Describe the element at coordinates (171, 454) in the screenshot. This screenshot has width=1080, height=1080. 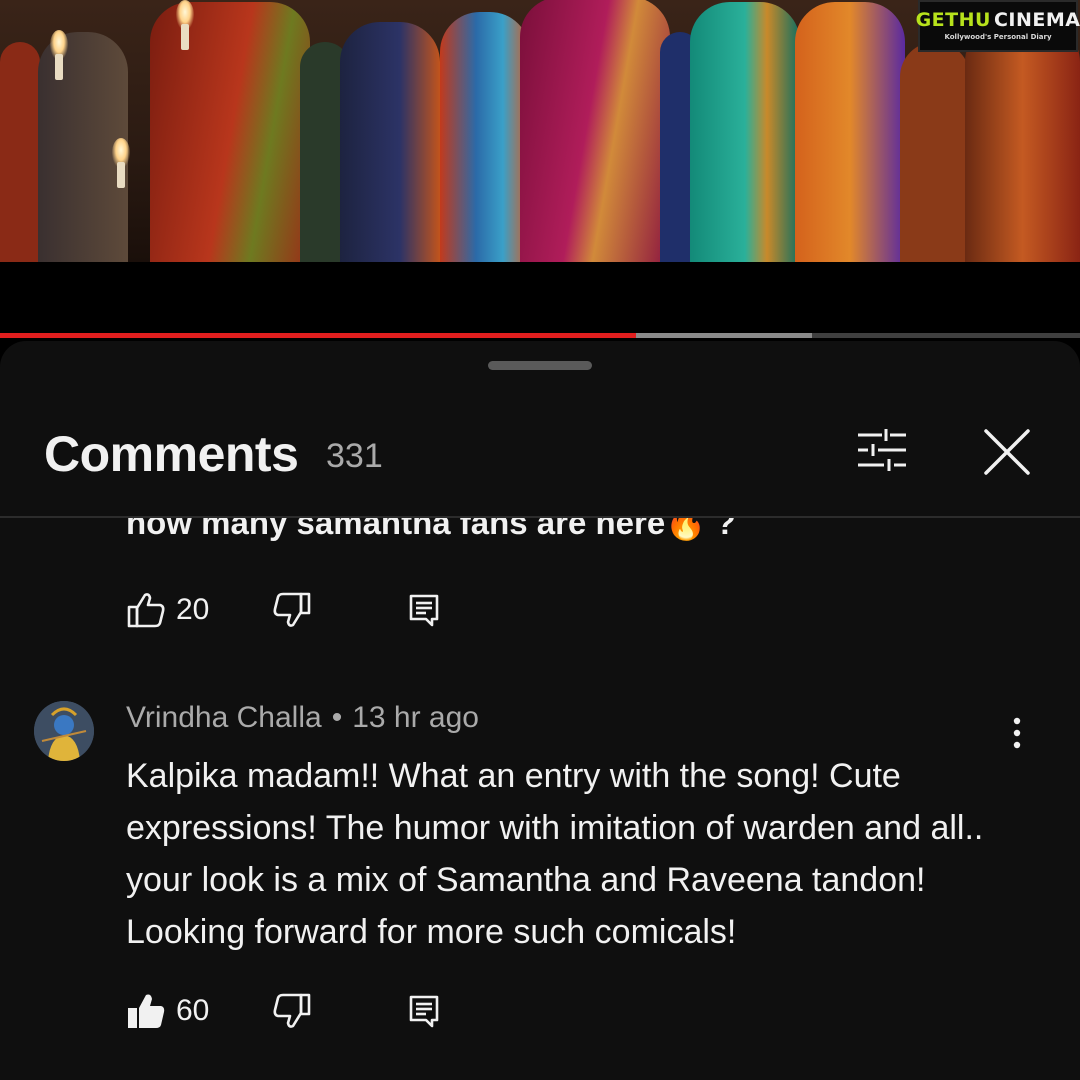
I see `comments-title: Comments` at that location.